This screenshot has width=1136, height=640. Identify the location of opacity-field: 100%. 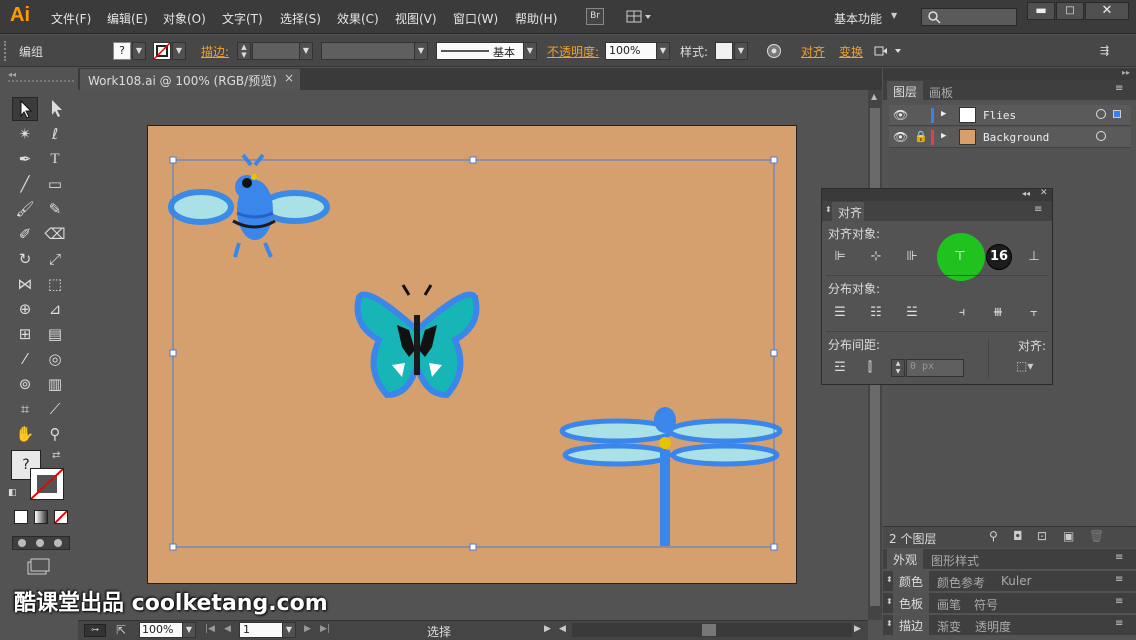
(631, 51).